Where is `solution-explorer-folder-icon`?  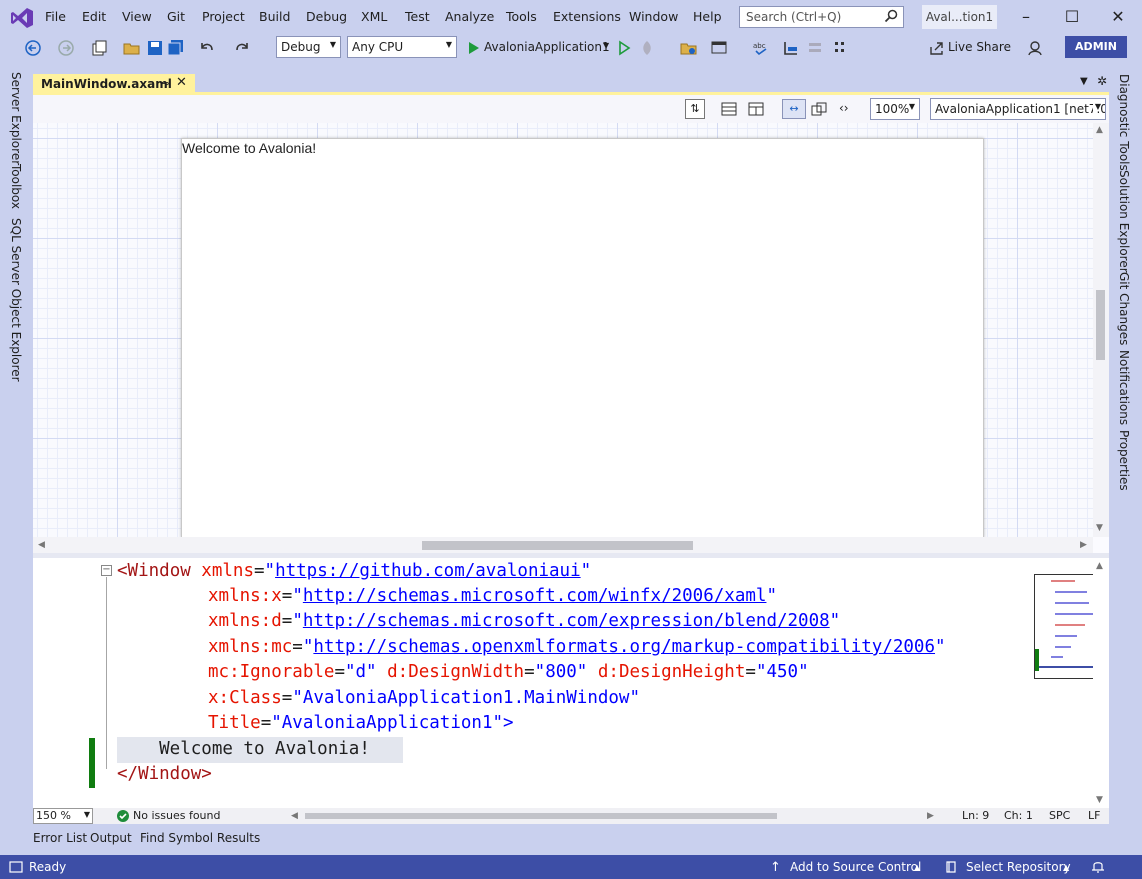
solution-explorer-folder-icon is located at coordinates (689, 48).